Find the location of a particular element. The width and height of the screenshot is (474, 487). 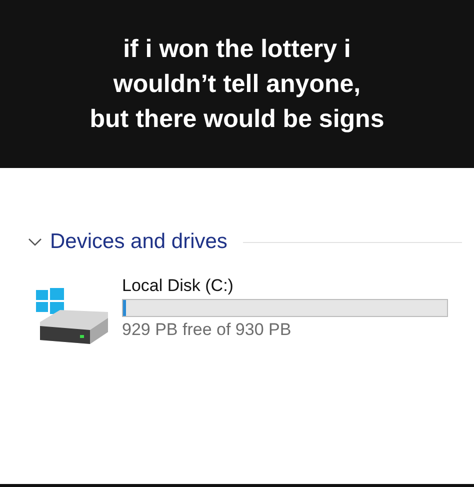

drive-name: Local Disk (C:) is located at coordinates (285, 286).